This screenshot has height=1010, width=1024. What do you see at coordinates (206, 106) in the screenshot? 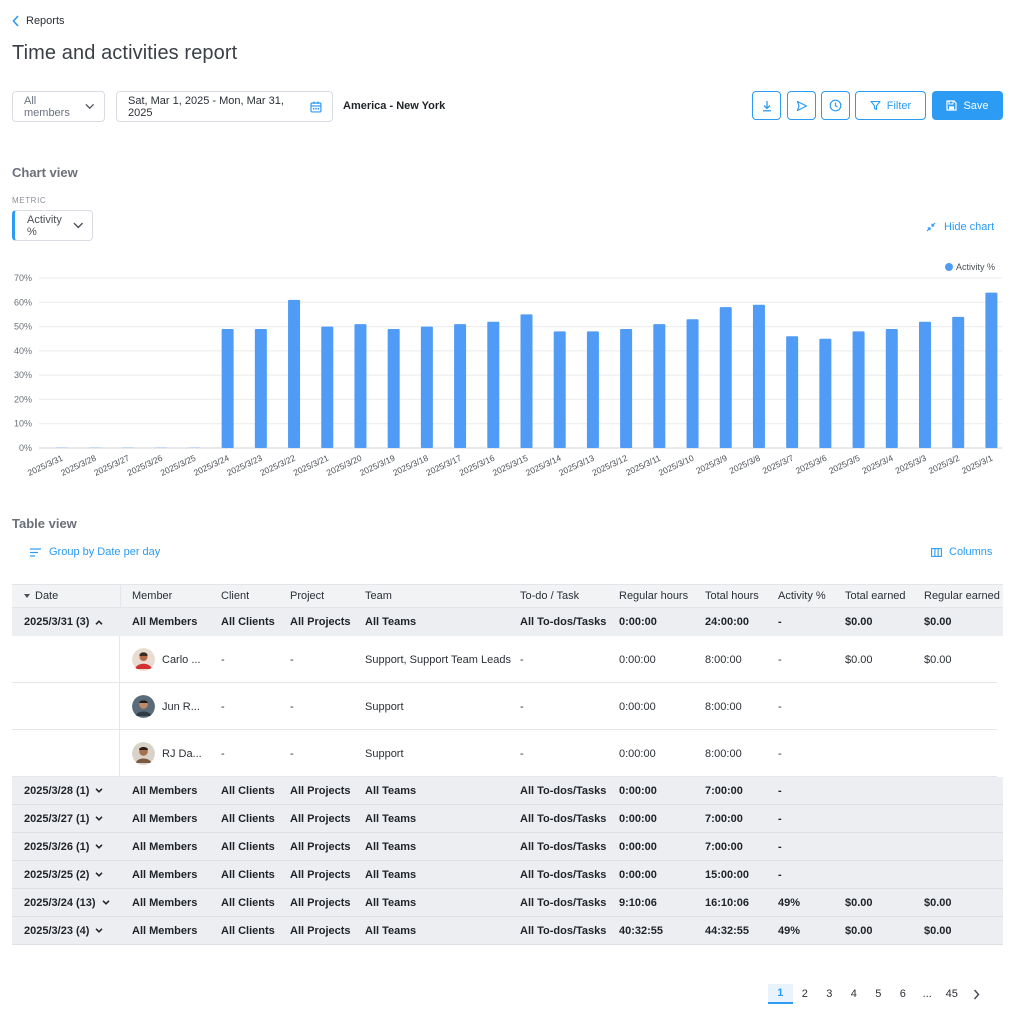
I see `date-range-value: Sat, Mar 1, 2025 - Mon, Mar 31, 2025` at bounding box center [206, 106].